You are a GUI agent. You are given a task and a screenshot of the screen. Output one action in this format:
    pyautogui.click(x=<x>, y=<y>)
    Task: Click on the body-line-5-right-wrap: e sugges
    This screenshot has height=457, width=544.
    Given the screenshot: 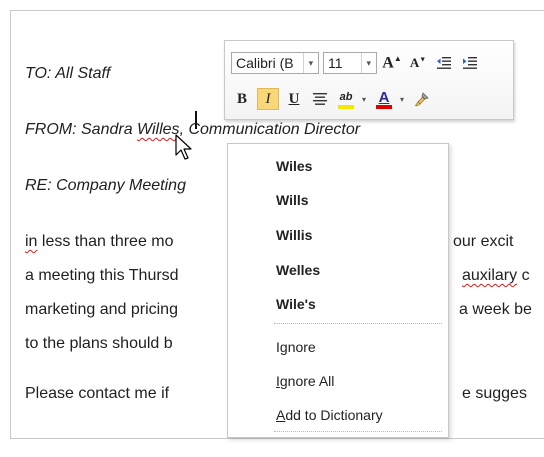 What is the action you would take?
    pyautogui.click(x=494, y=394)
    